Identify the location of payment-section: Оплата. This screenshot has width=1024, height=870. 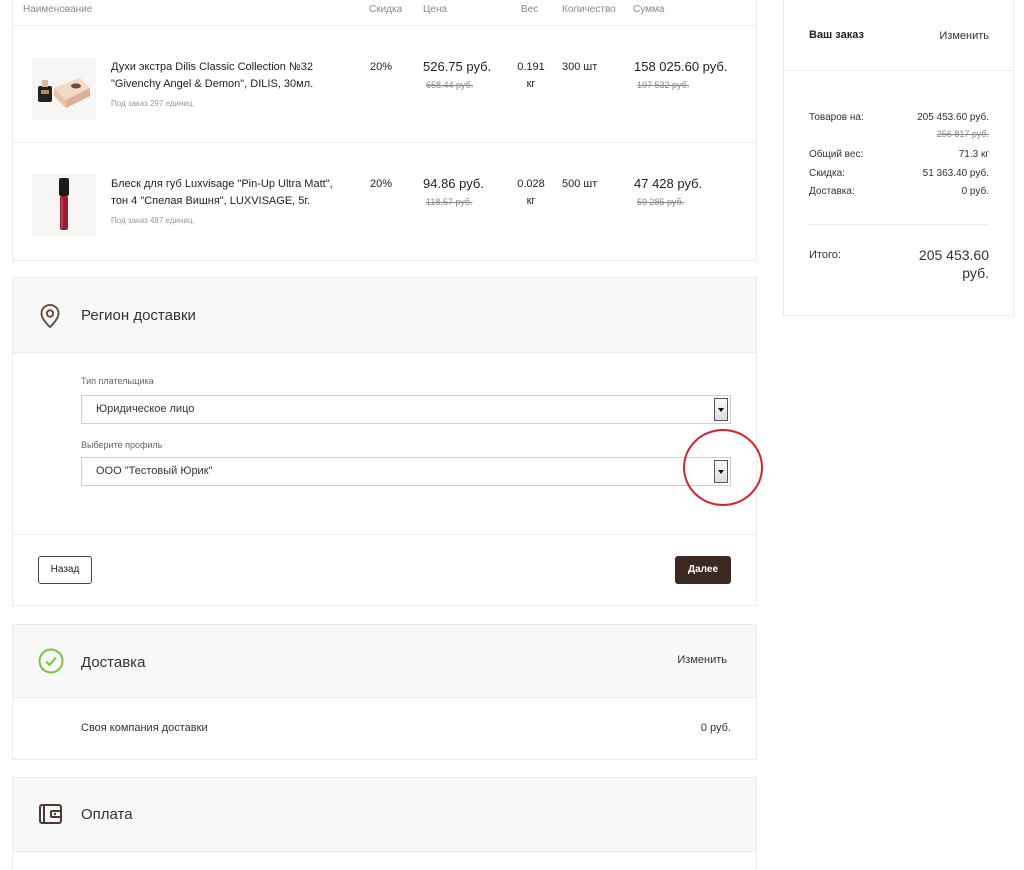
(384, 823).